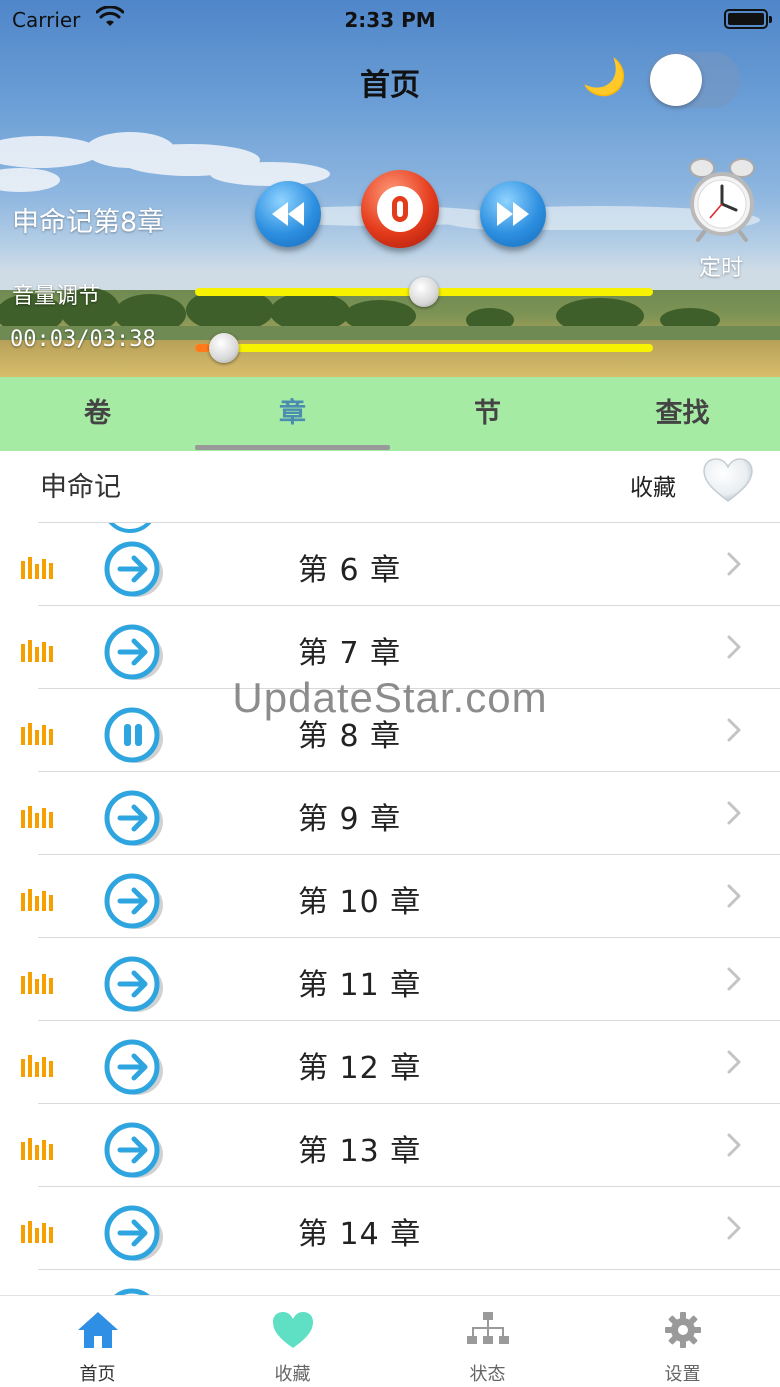 Image resolution: width=780 pixels, height=1387 pixels. What do you see at coordinates (604, 77) in the screenshot?
I see `moon-icon: 🌙` at bounding box center [604, 77].